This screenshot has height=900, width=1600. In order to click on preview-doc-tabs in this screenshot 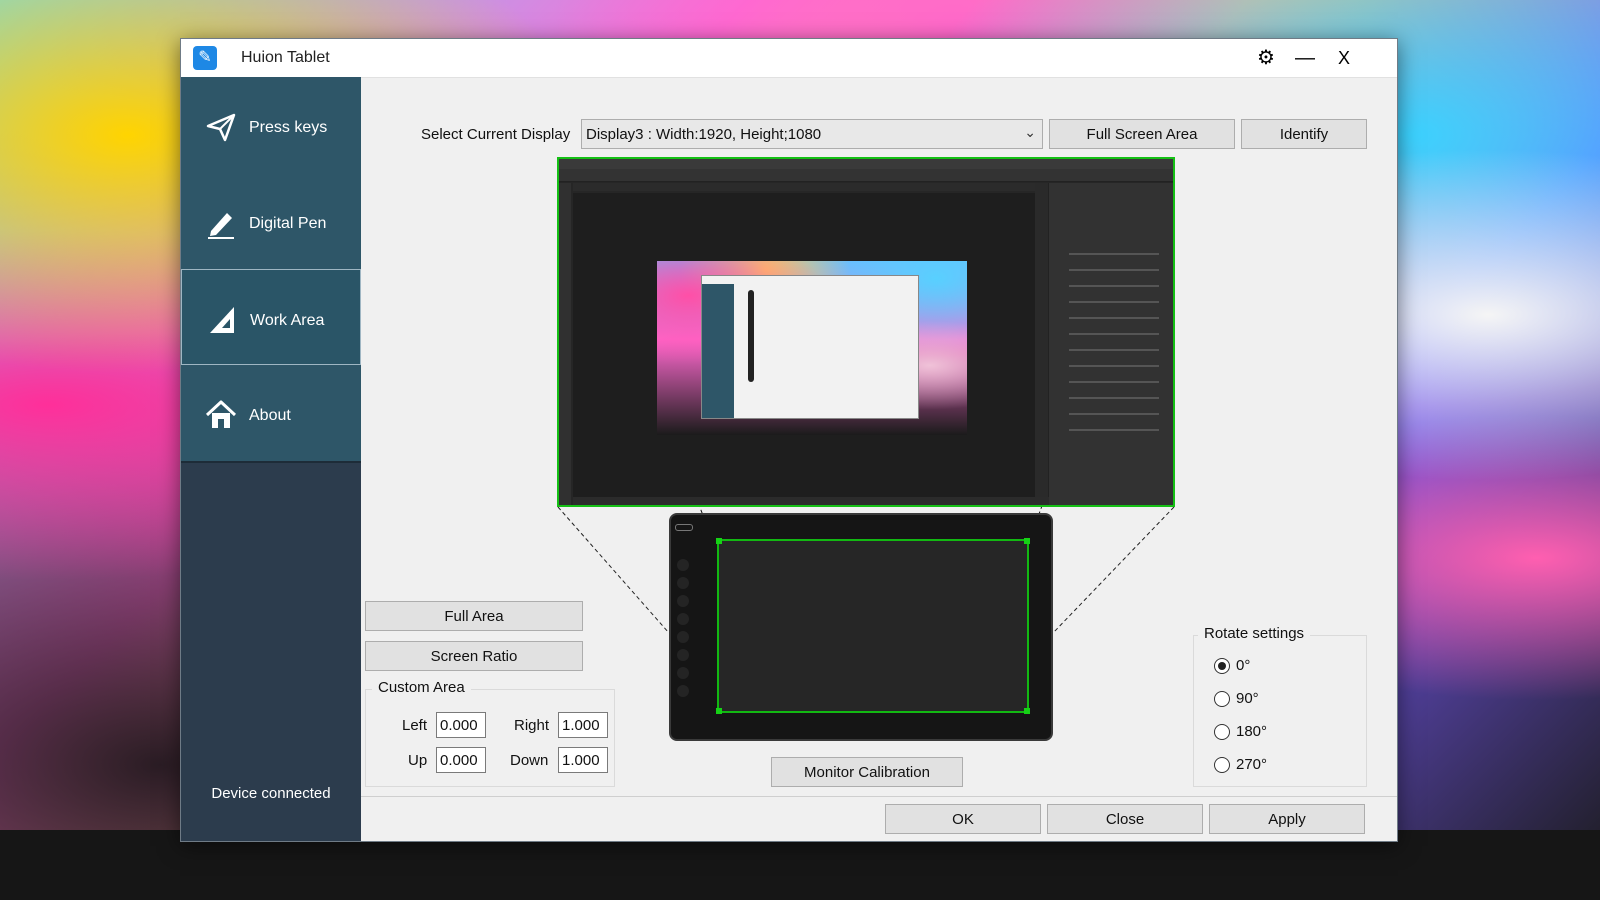, I will do `click(808, 187)`.